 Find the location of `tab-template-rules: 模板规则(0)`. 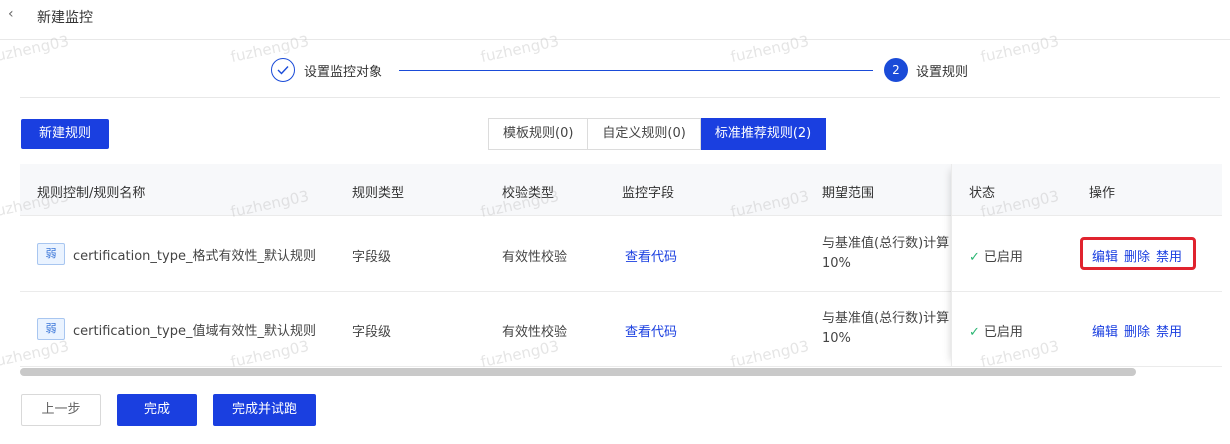

tab-template-rules: 模板规则(0) is located at coordinates (538, 134).